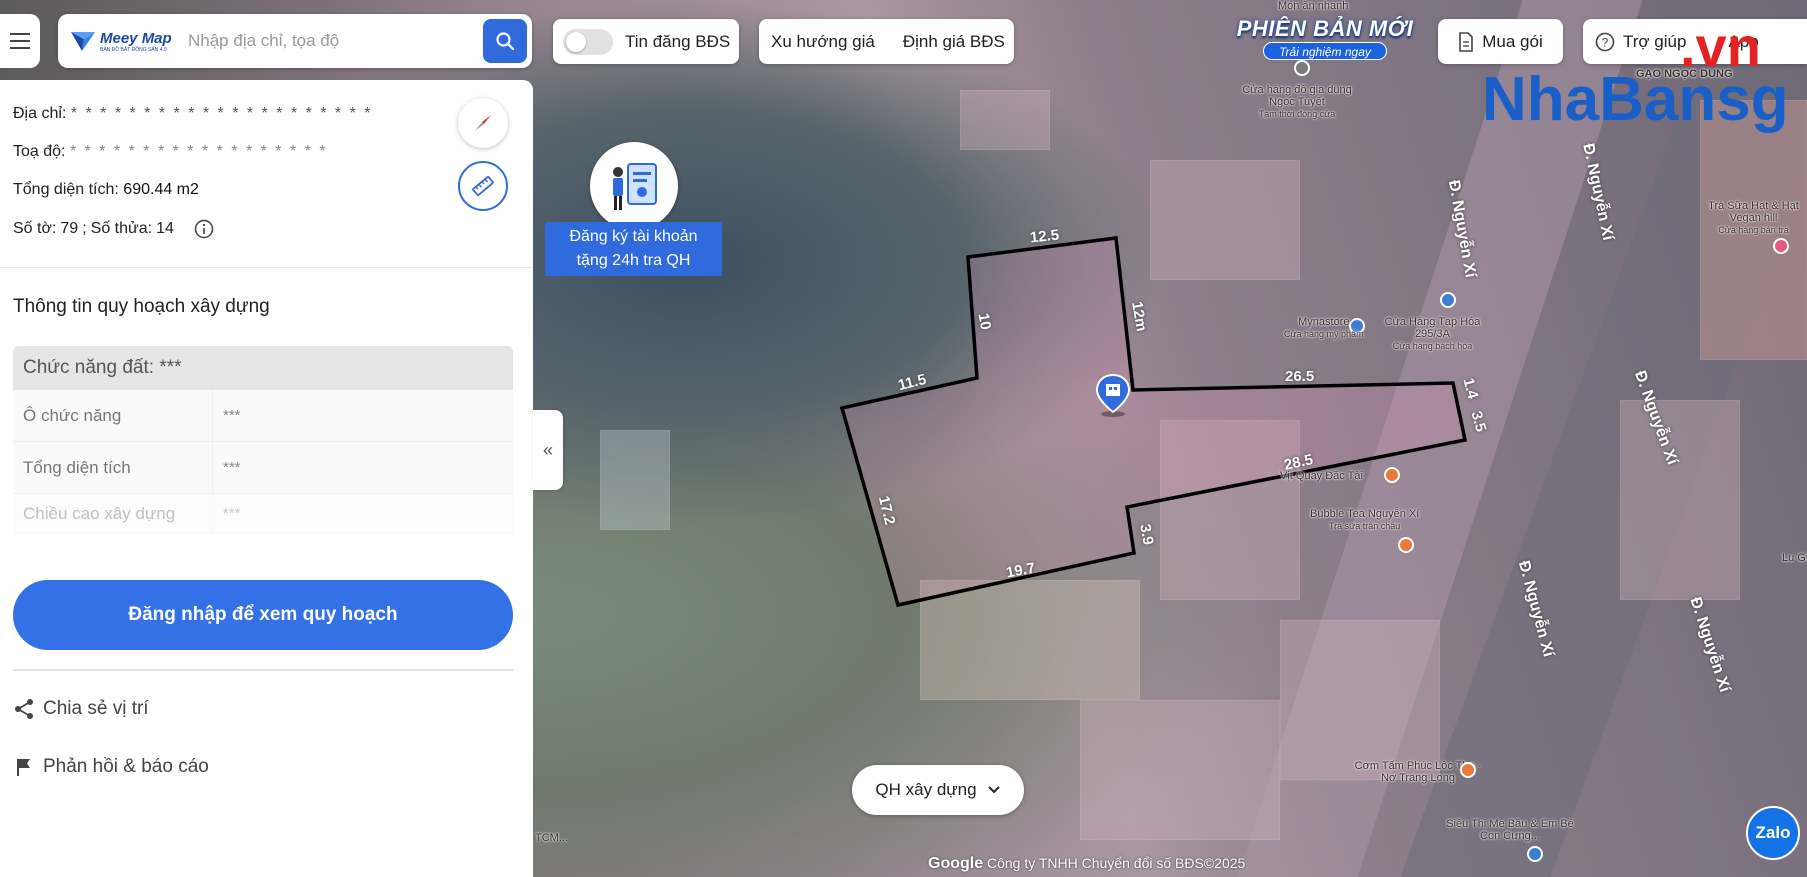  What do you see at coordinates (198, 151) in the screenshot?
I see `coords-value: * * * * * * * * * * * * * * * * * *` at bounding box center [198, 151].